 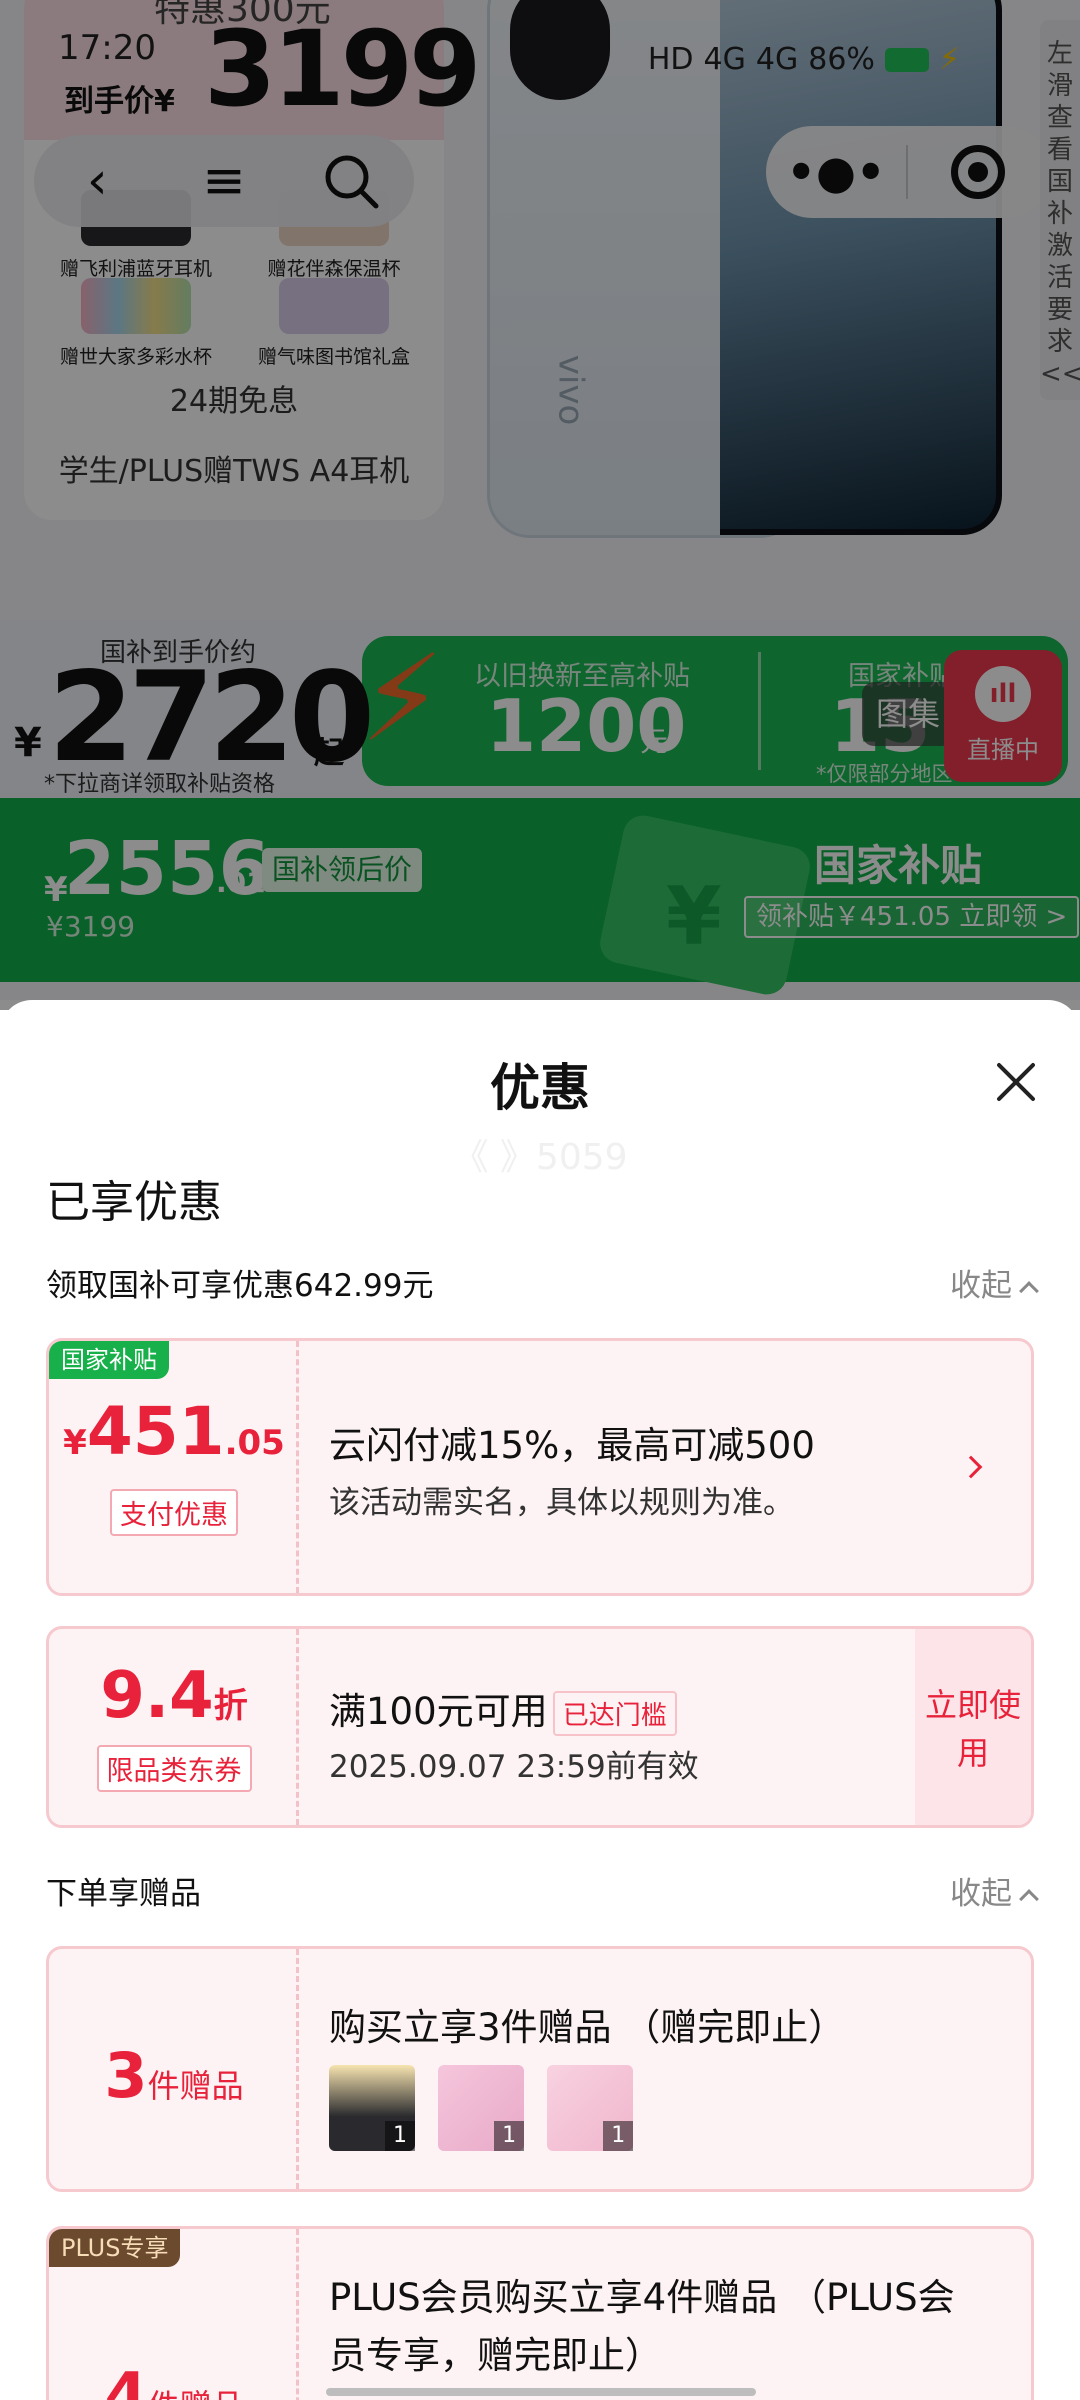 What do you see at coordinates (614, 1713) in the screenshot?
I see `threshold-badge: 已达门槛` at bounding box center [614, 1713].